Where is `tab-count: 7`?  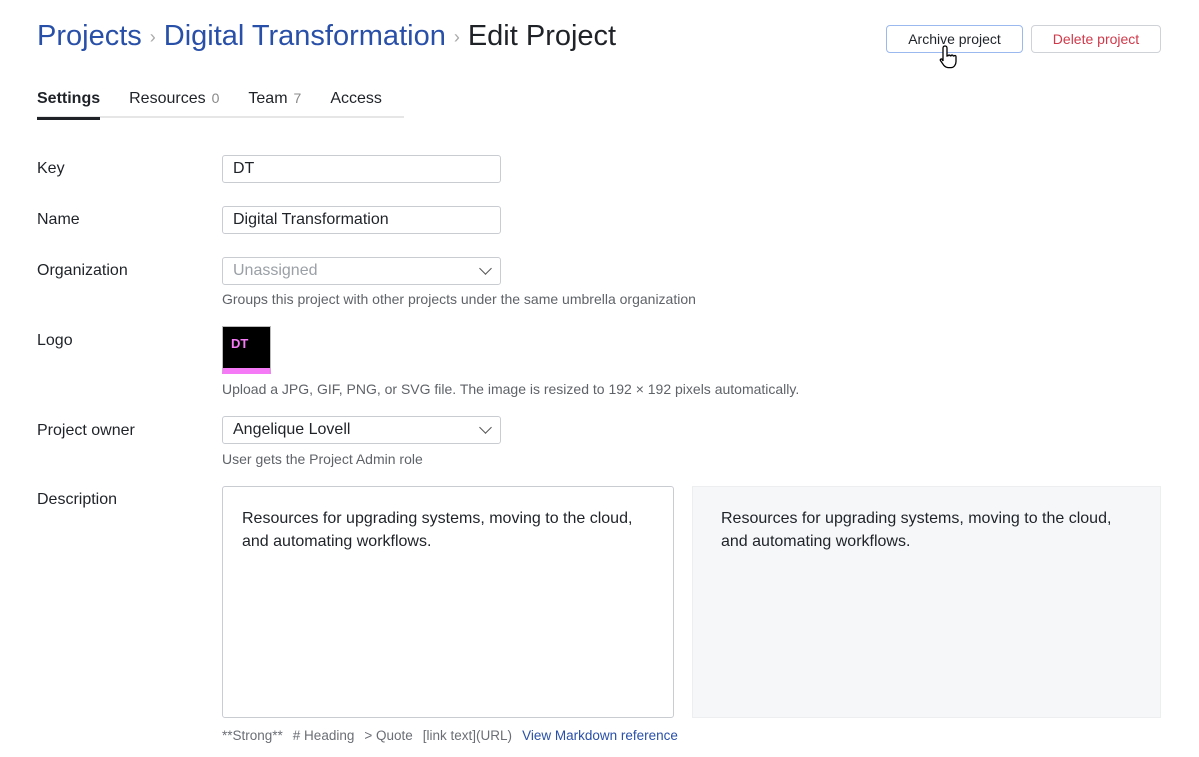
tab-count: 7 is located at coordinates (297, 98).